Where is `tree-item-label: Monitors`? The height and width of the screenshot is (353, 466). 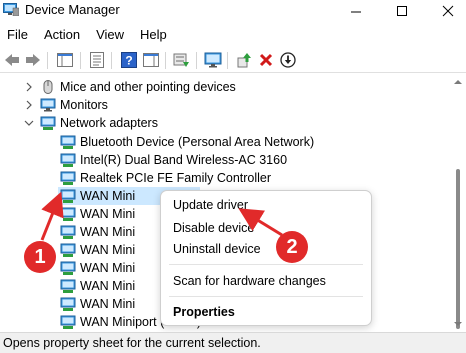 tree-item-label: Monitors is located at coordinates (84, 105).